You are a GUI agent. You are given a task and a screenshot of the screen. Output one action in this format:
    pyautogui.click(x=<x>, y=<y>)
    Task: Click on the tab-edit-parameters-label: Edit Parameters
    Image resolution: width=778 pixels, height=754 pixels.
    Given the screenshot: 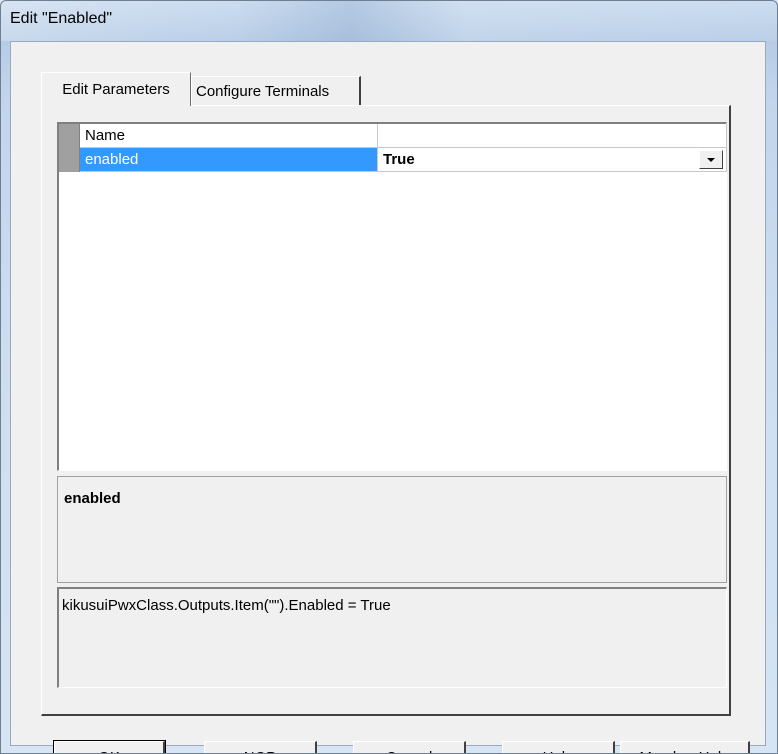 What is the action you would take?
    pyautogui.click(x=116, y=89)
    